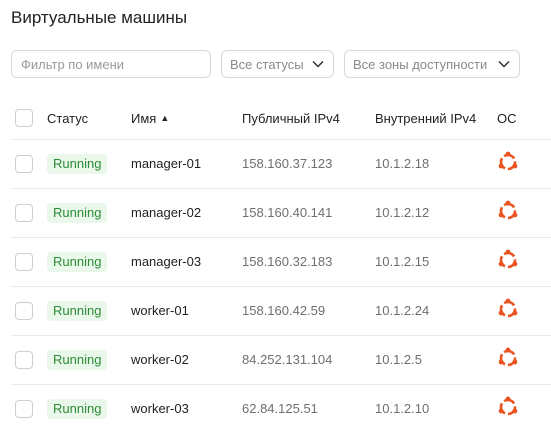  I want to click on status-filter-value: Все статусы, so click(267, 64).